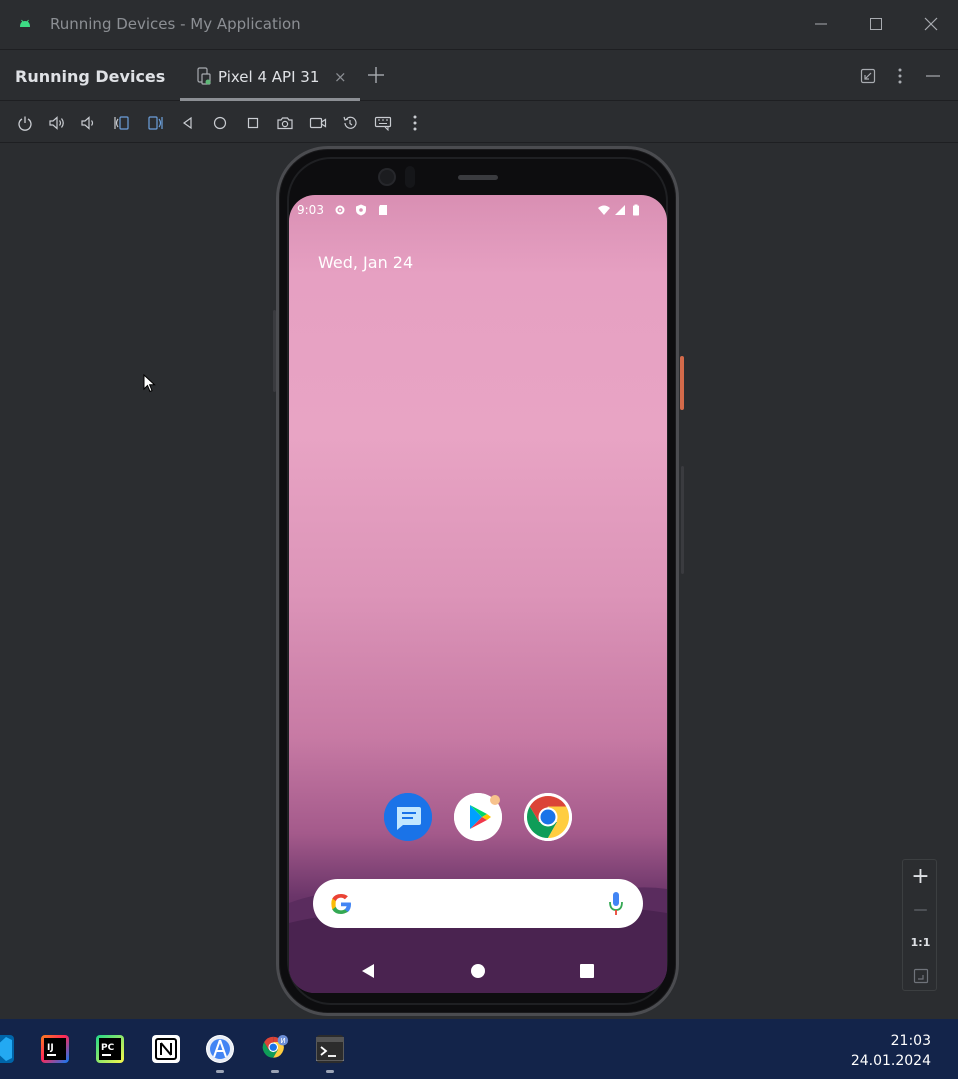  I want to click on maximize-icon, so click(876, 24).